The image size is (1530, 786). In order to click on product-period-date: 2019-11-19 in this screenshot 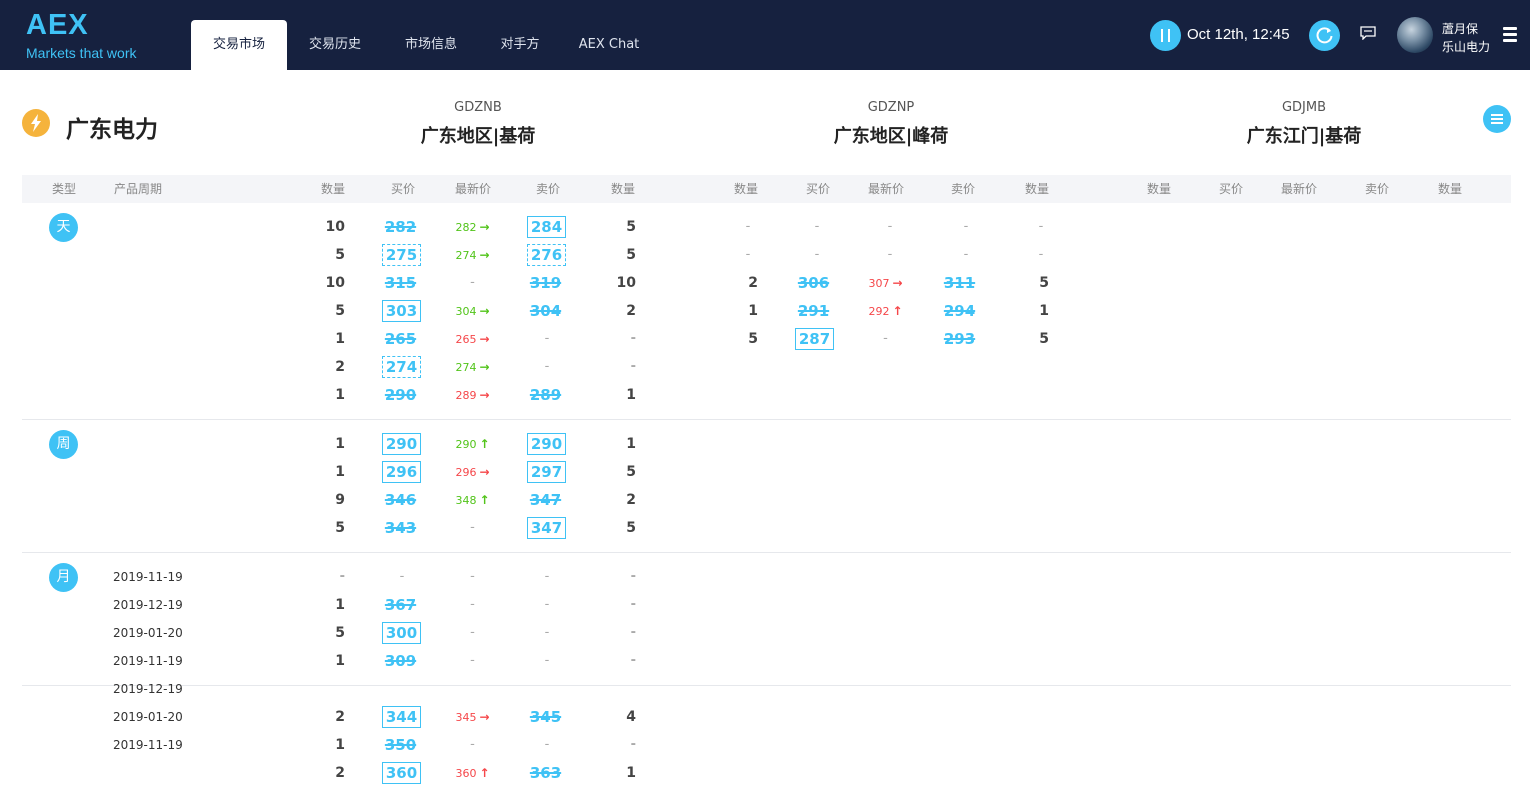, I will do `click(148, 577)`.